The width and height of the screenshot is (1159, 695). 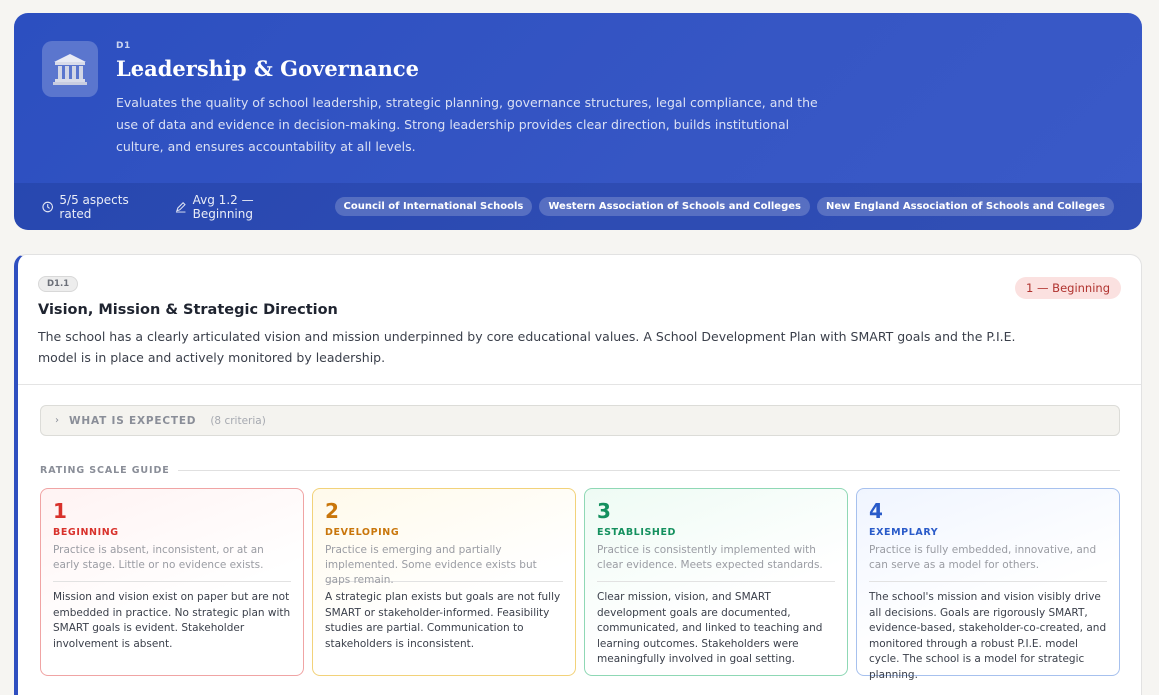 What do you see at coordinates (188, 310) in the screenshot?
I see `aspect-title: Vision, Mission & Strategic Direction` at bounding box center [188, 310].